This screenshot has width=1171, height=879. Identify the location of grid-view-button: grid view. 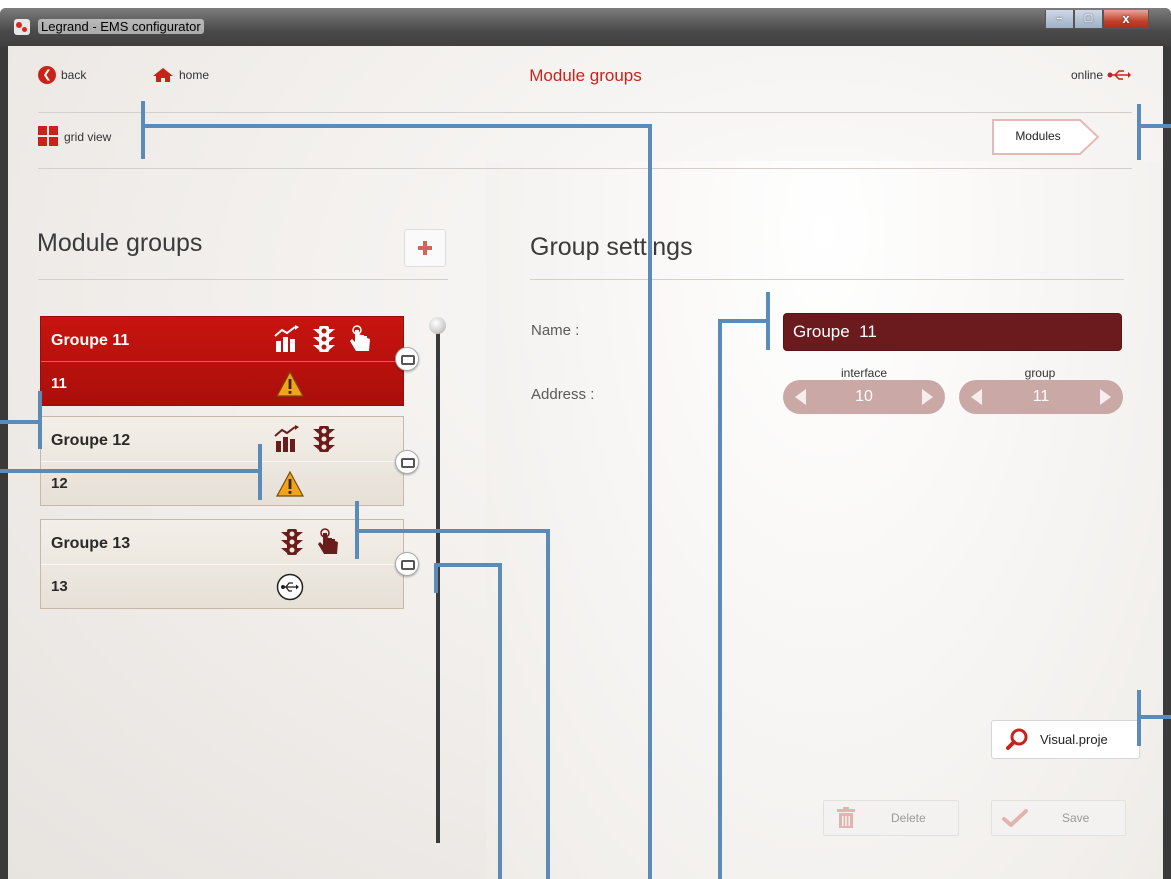
(74, 136).